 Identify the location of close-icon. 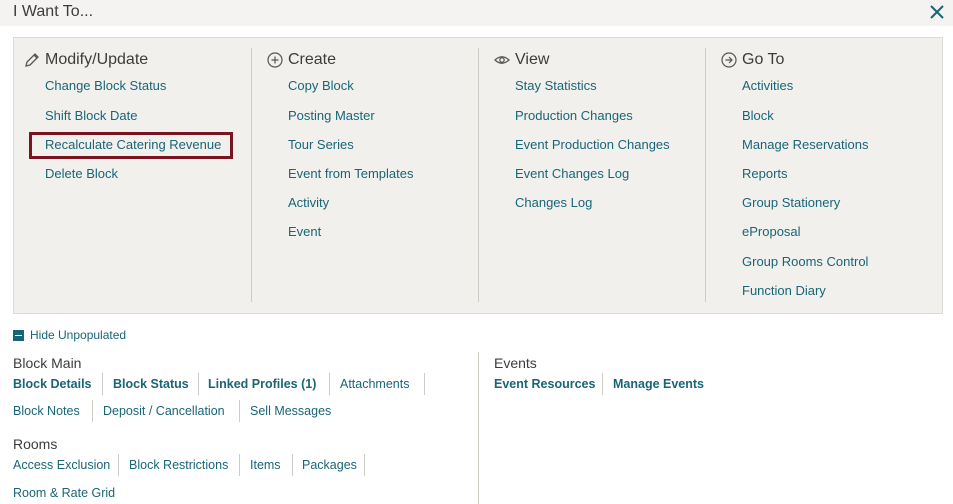
(937, 12).